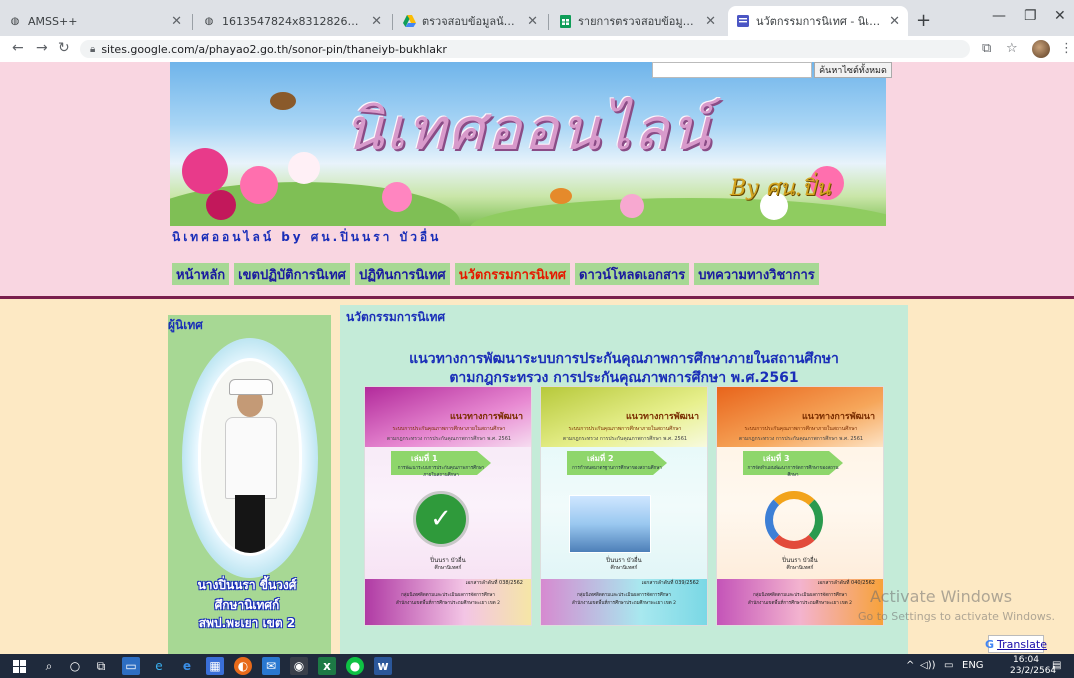 This screenshot has height=678, width=1074. What do you see at coordinates (18, 48) in the screenshot?
I see `back-arrow-icon: ←` at bounding box center [18, 48].